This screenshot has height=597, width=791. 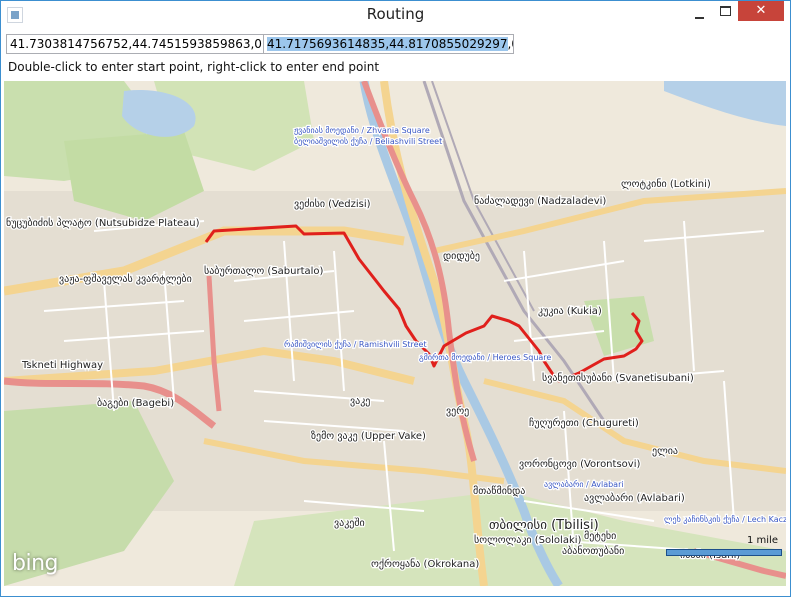 What do you see at coordinates (699, 18) in the screenshot?
I see `minimize-icon` at bounding box center [699, 18].